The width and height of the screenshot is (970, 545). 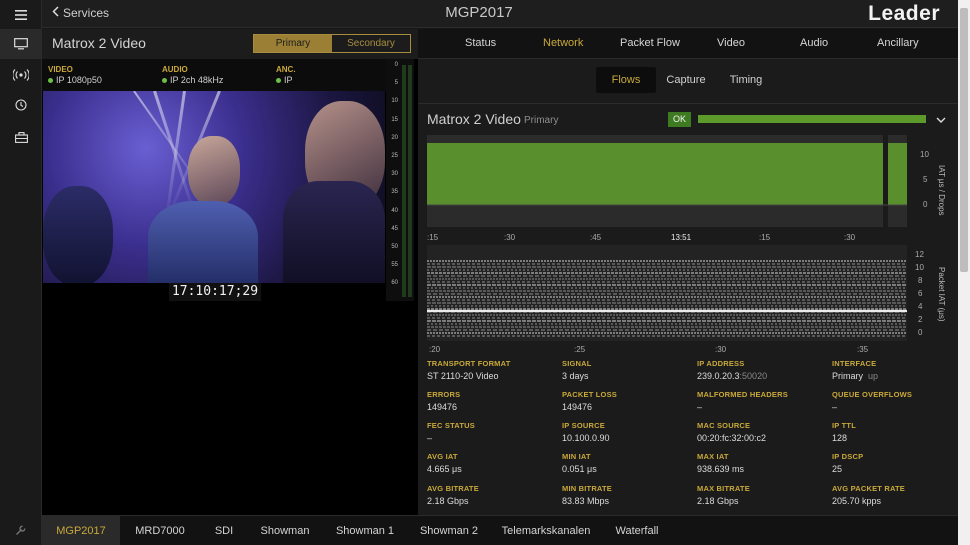 I want to click on stat-value-text: 3 days, so click(x=575, y=376).